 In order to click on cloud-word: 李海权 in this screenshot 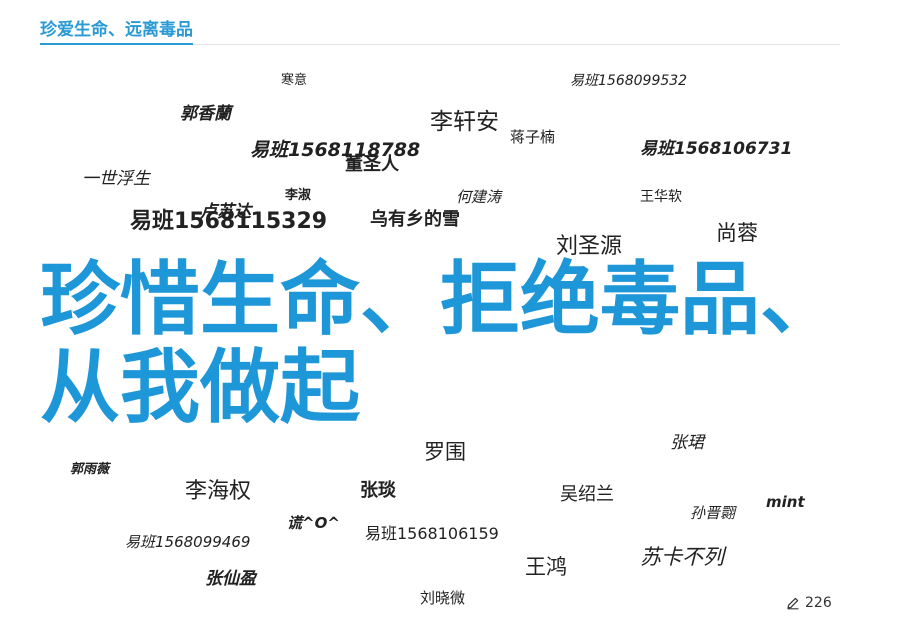, I will do `click(218, 491)`.